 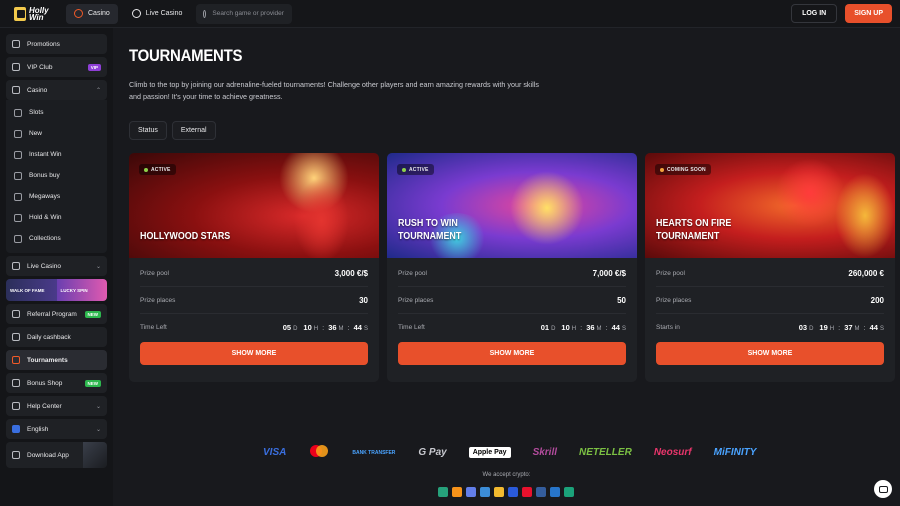 I want to click on new-icon, so click(x=18, y=133).